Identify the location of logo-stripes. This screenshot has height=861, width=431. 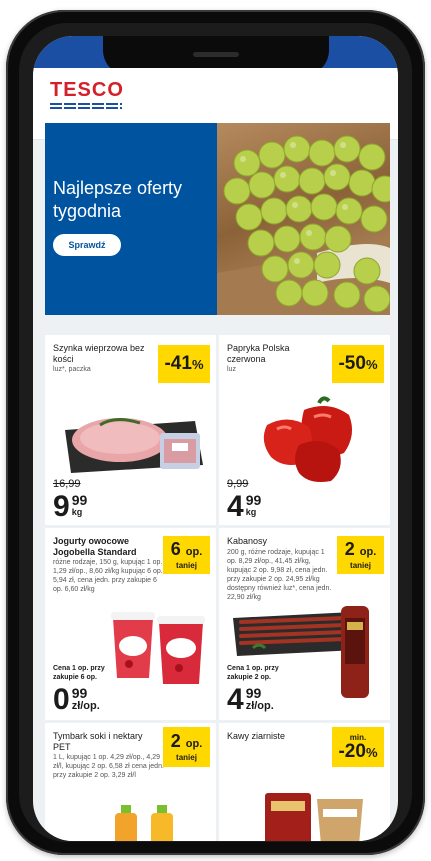
(86, 106).